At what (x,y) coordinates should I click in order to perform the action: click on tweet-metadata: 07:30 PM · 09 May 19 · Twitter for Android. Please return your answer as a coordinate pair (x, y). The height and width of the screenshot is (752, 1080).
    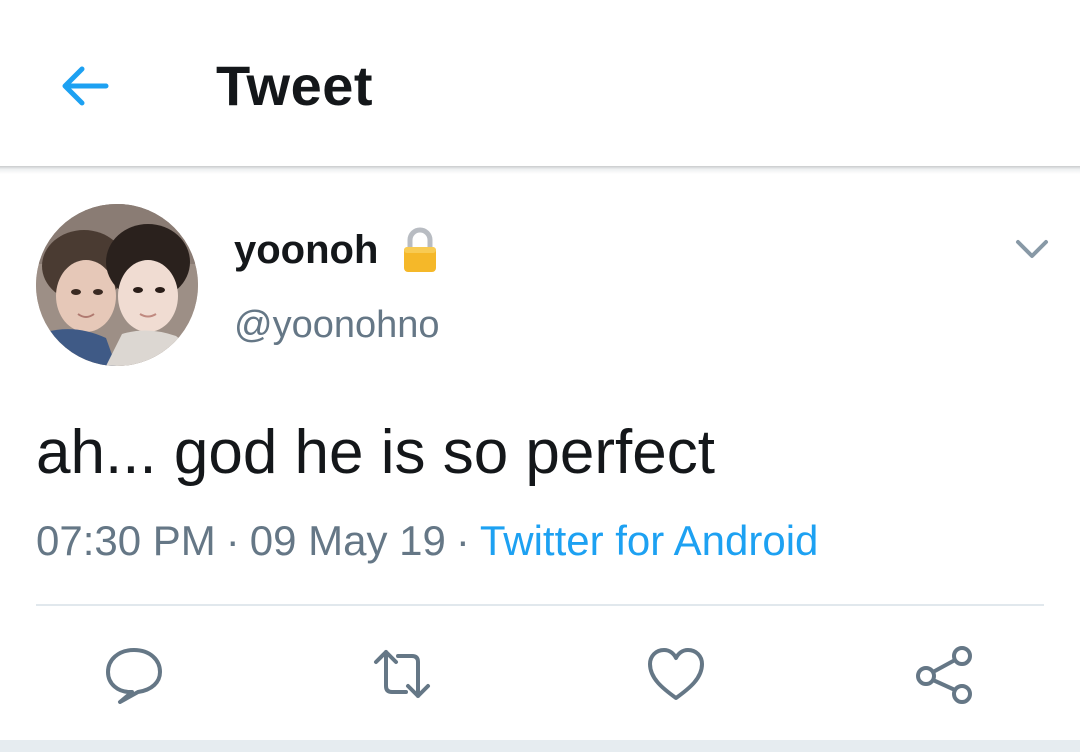
    Looking at the image, I should click on (427, 541).